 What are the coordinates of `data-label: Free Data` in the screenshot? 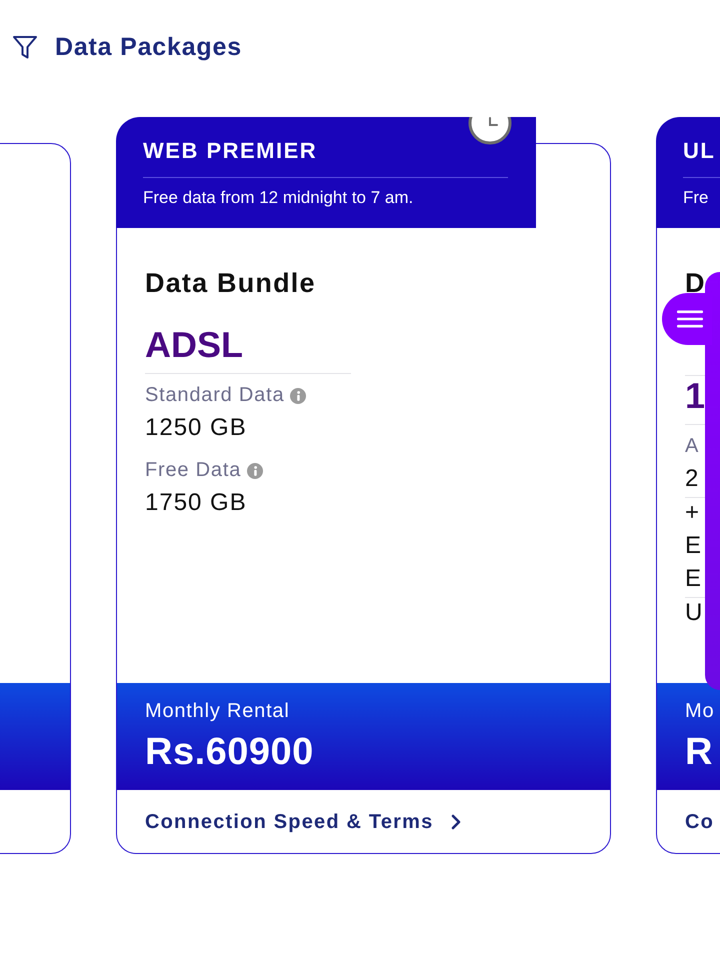 It's located at (193, 470).